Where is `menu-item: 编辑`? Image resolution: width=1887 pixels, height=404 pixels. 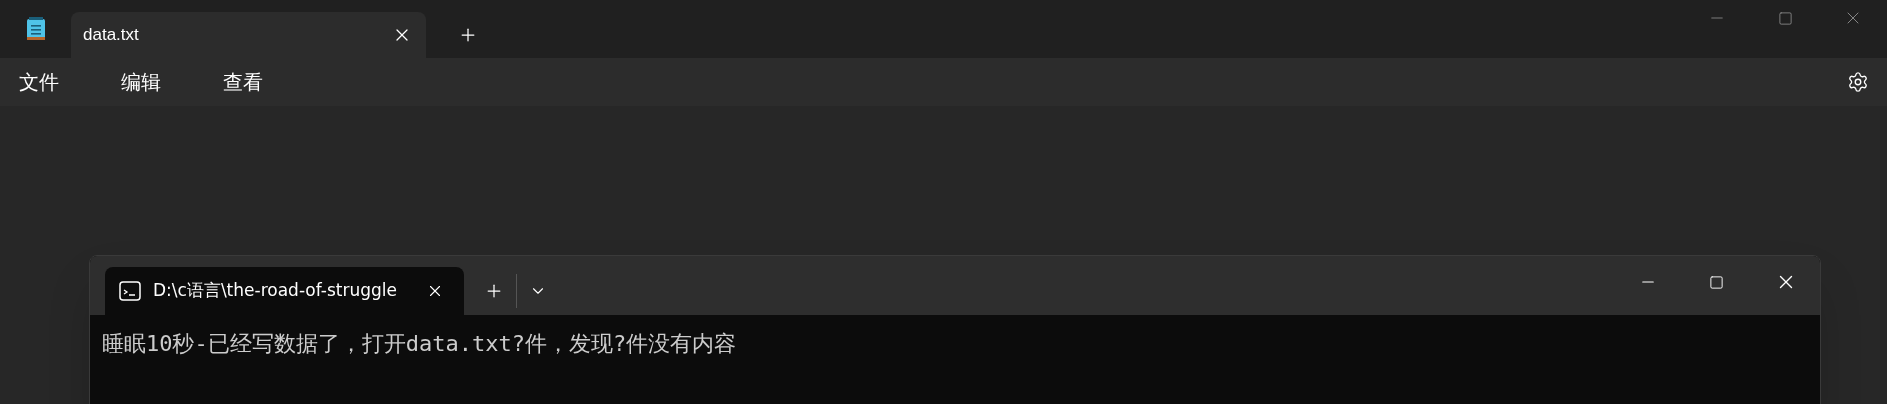 menu-item: 编辑 is located at coordinates (141, 82).